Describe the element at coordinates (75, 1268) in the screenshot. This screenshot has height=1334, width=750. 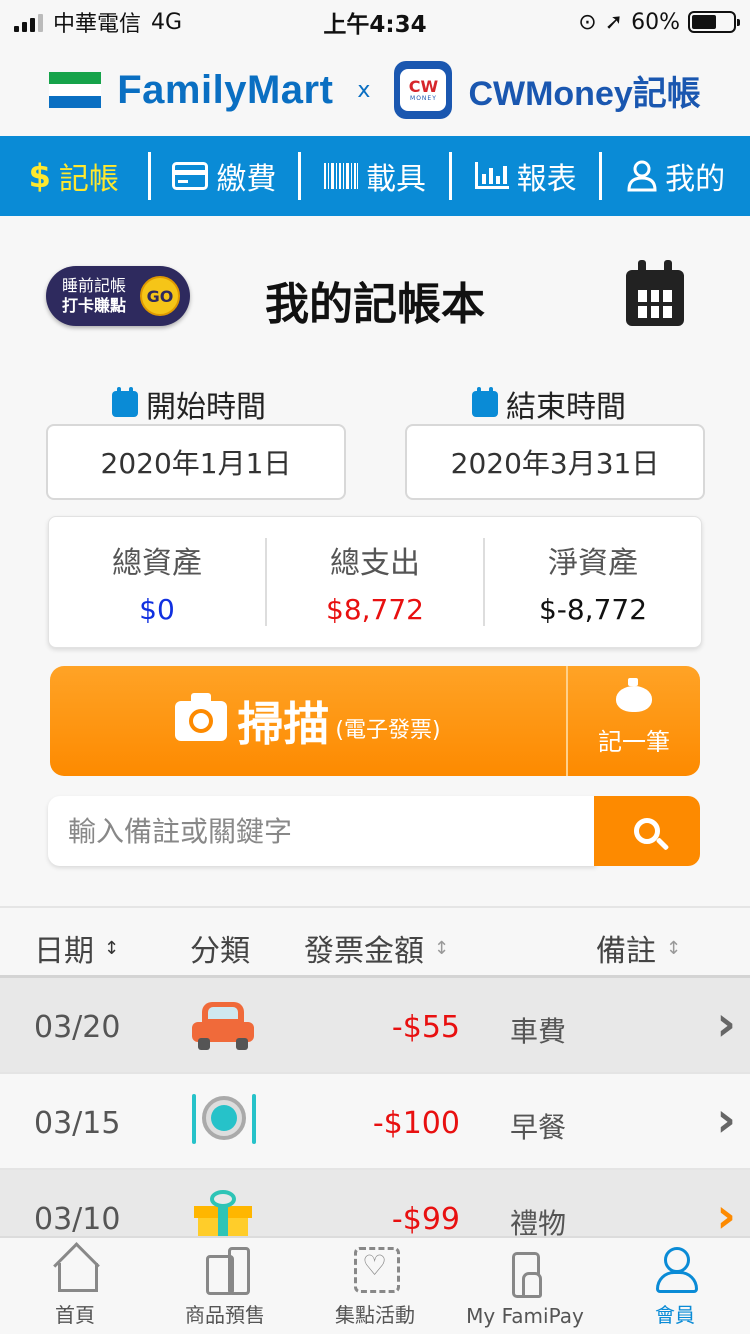
I see `home-icon` at that location.